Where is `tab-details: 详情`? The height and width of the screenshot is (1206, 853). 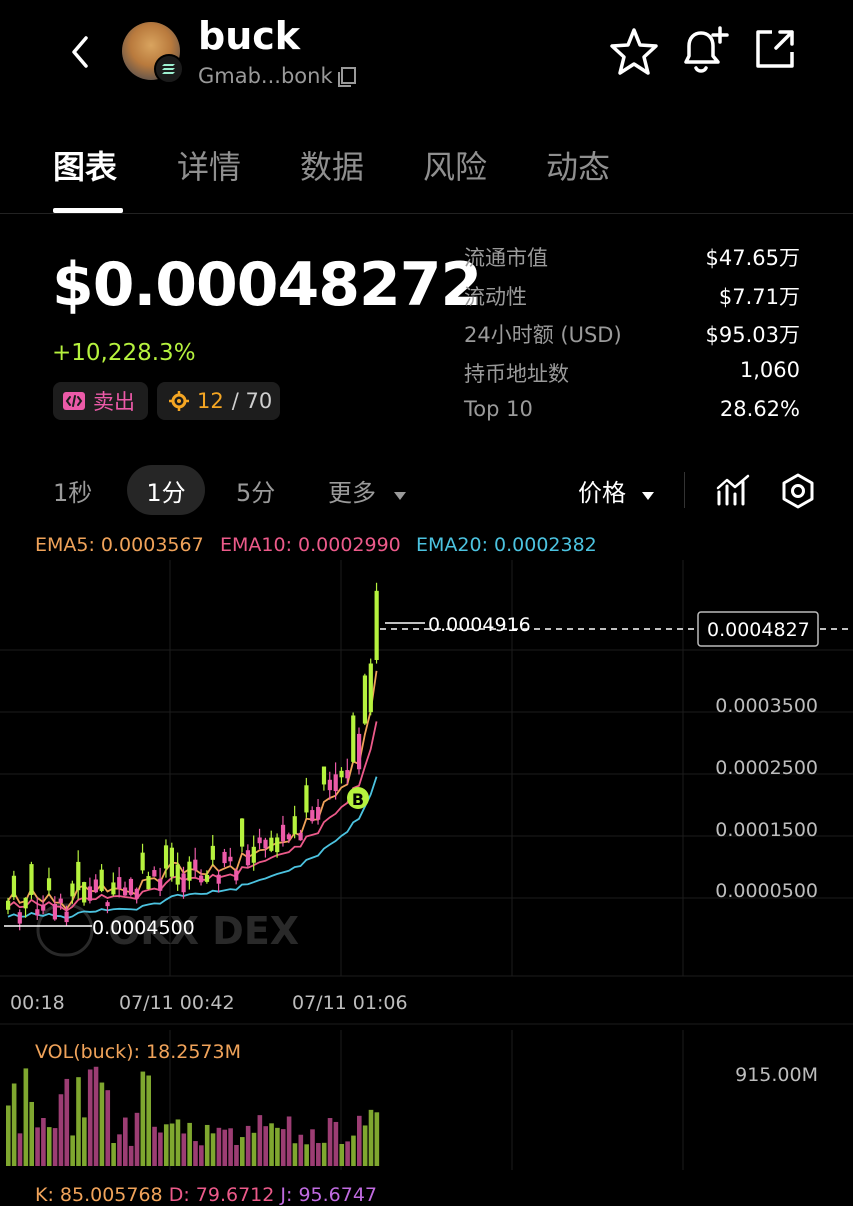
tab-details: 详情 is located at coordinates (209, 165).